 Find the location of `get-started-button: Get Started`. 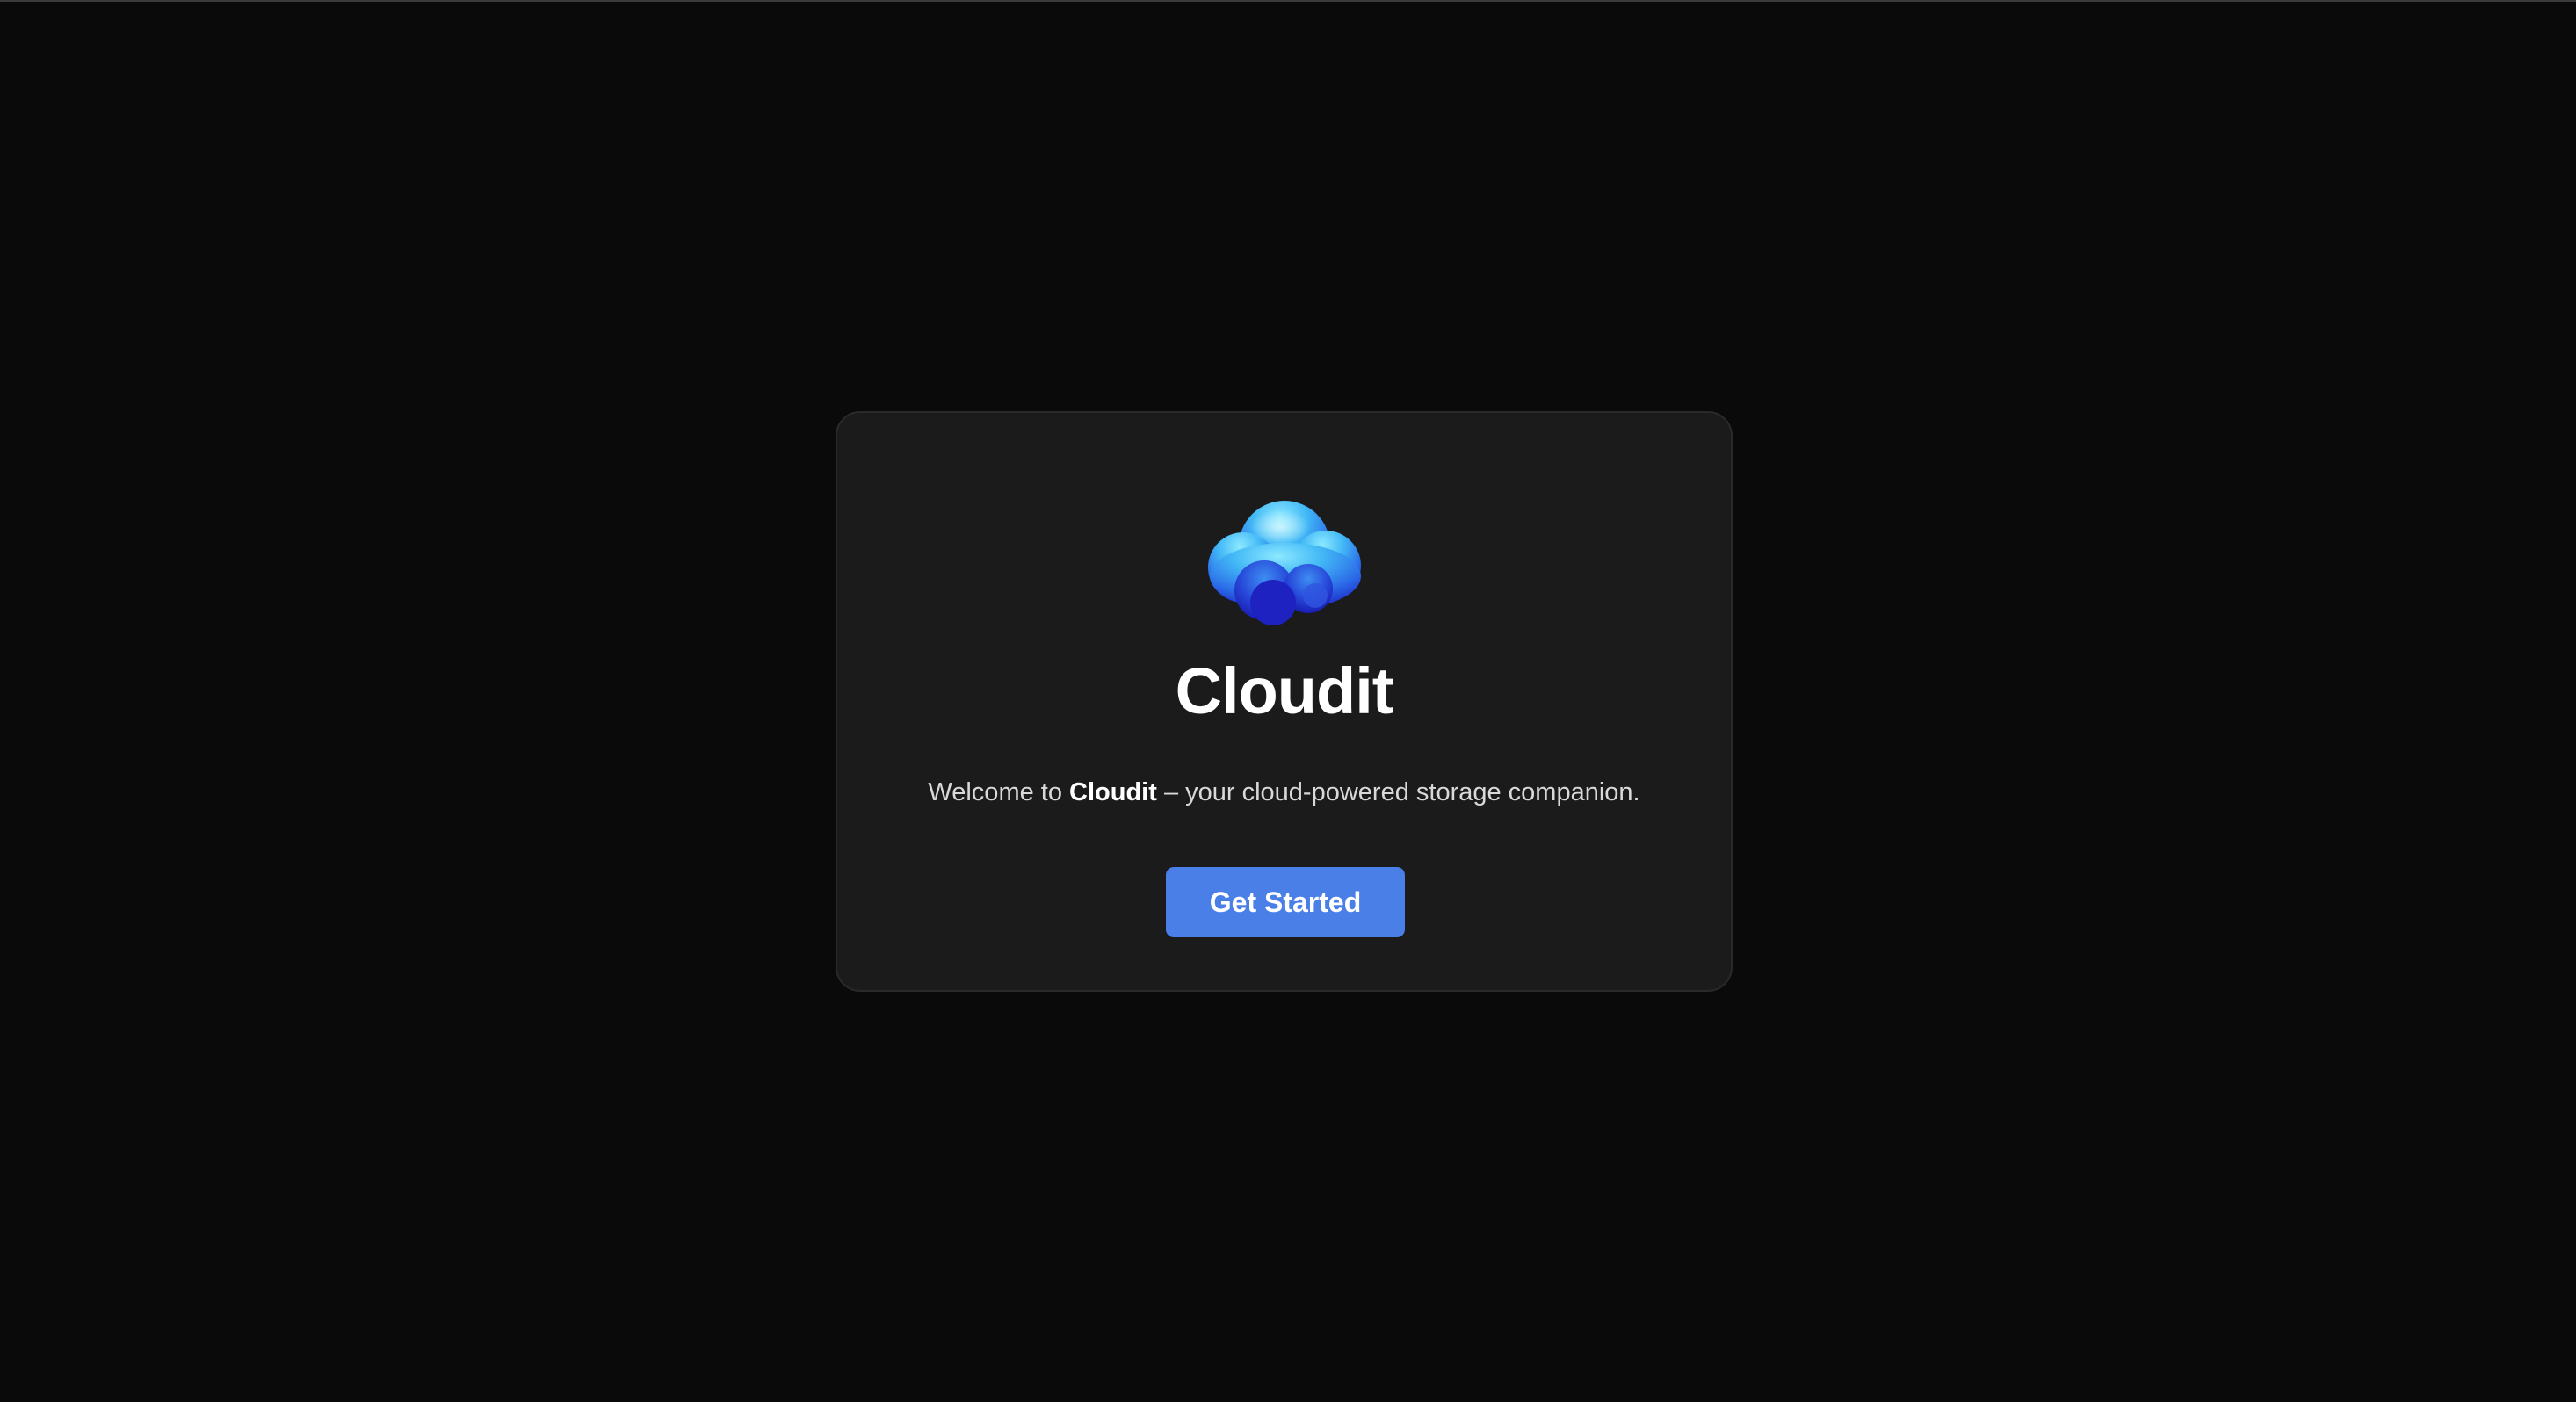

get-started-button: Get Started is located at coordinates (1285, 902).